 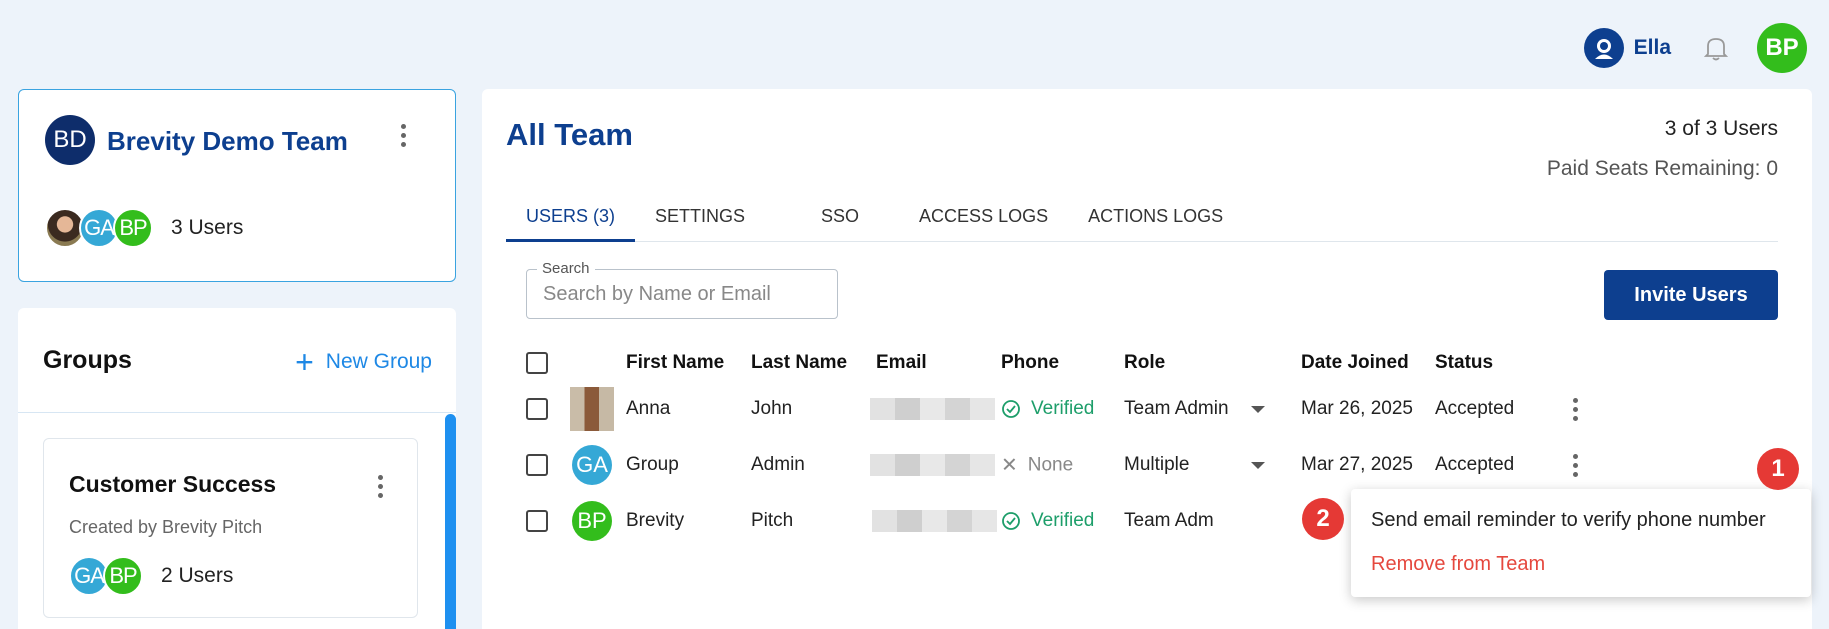 I want to click on groups-title: Groups, so click(x=87, y=360).